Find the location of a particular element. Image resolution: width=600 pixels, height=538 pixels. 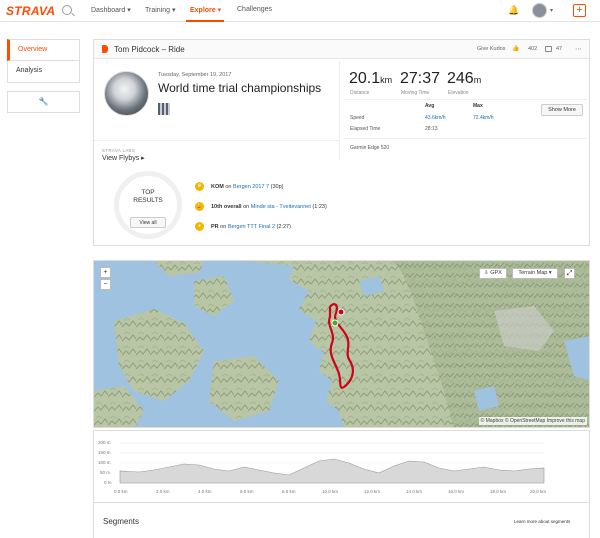

nav-training: Training ▾ is located at coordinates (160, 10).